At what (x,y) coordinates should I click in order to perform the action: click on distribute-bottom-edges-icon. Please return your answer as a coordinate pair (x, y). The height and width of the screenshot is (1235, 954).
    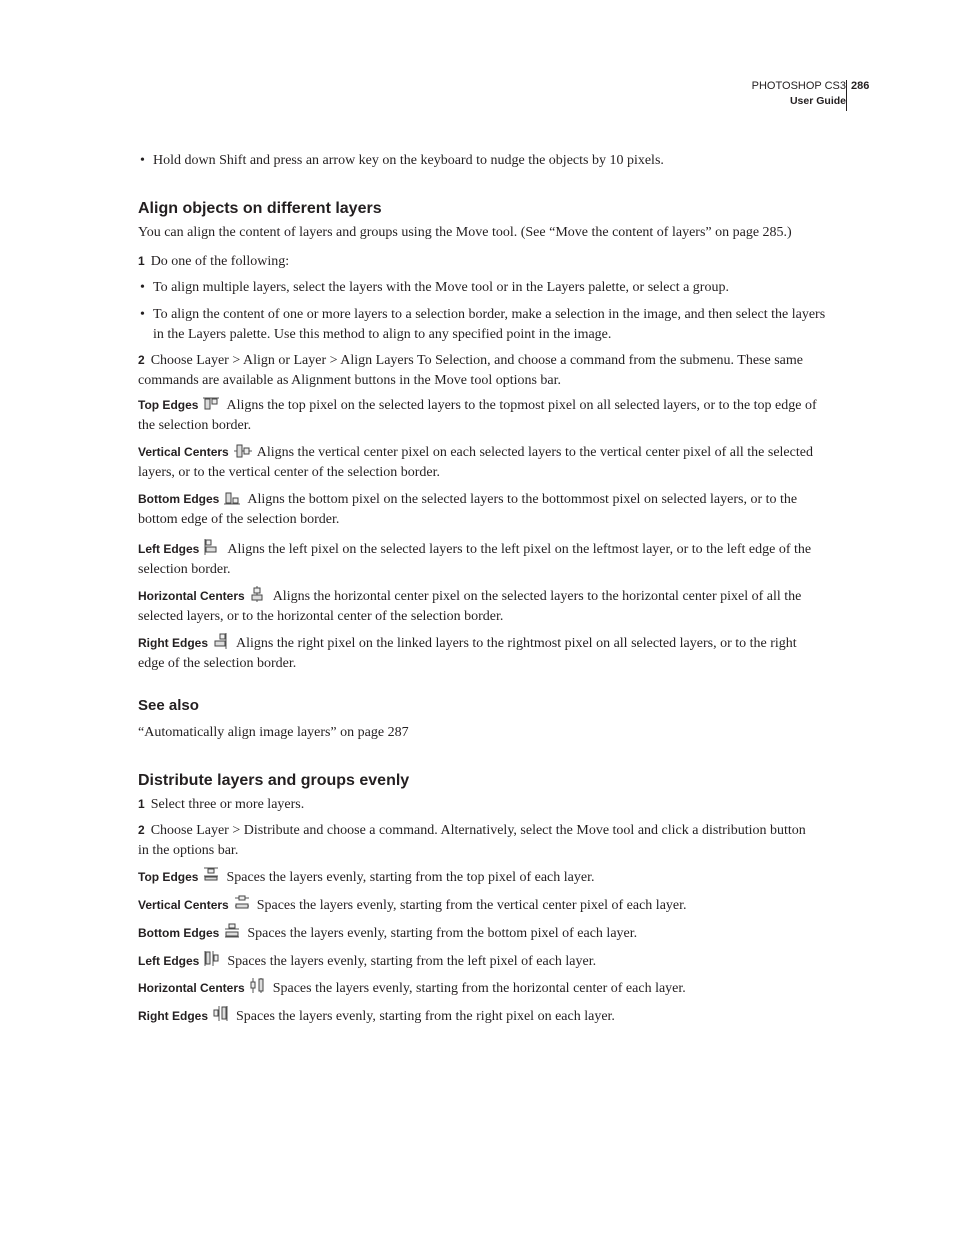
    Looking at the image, I should click on (232, 930).